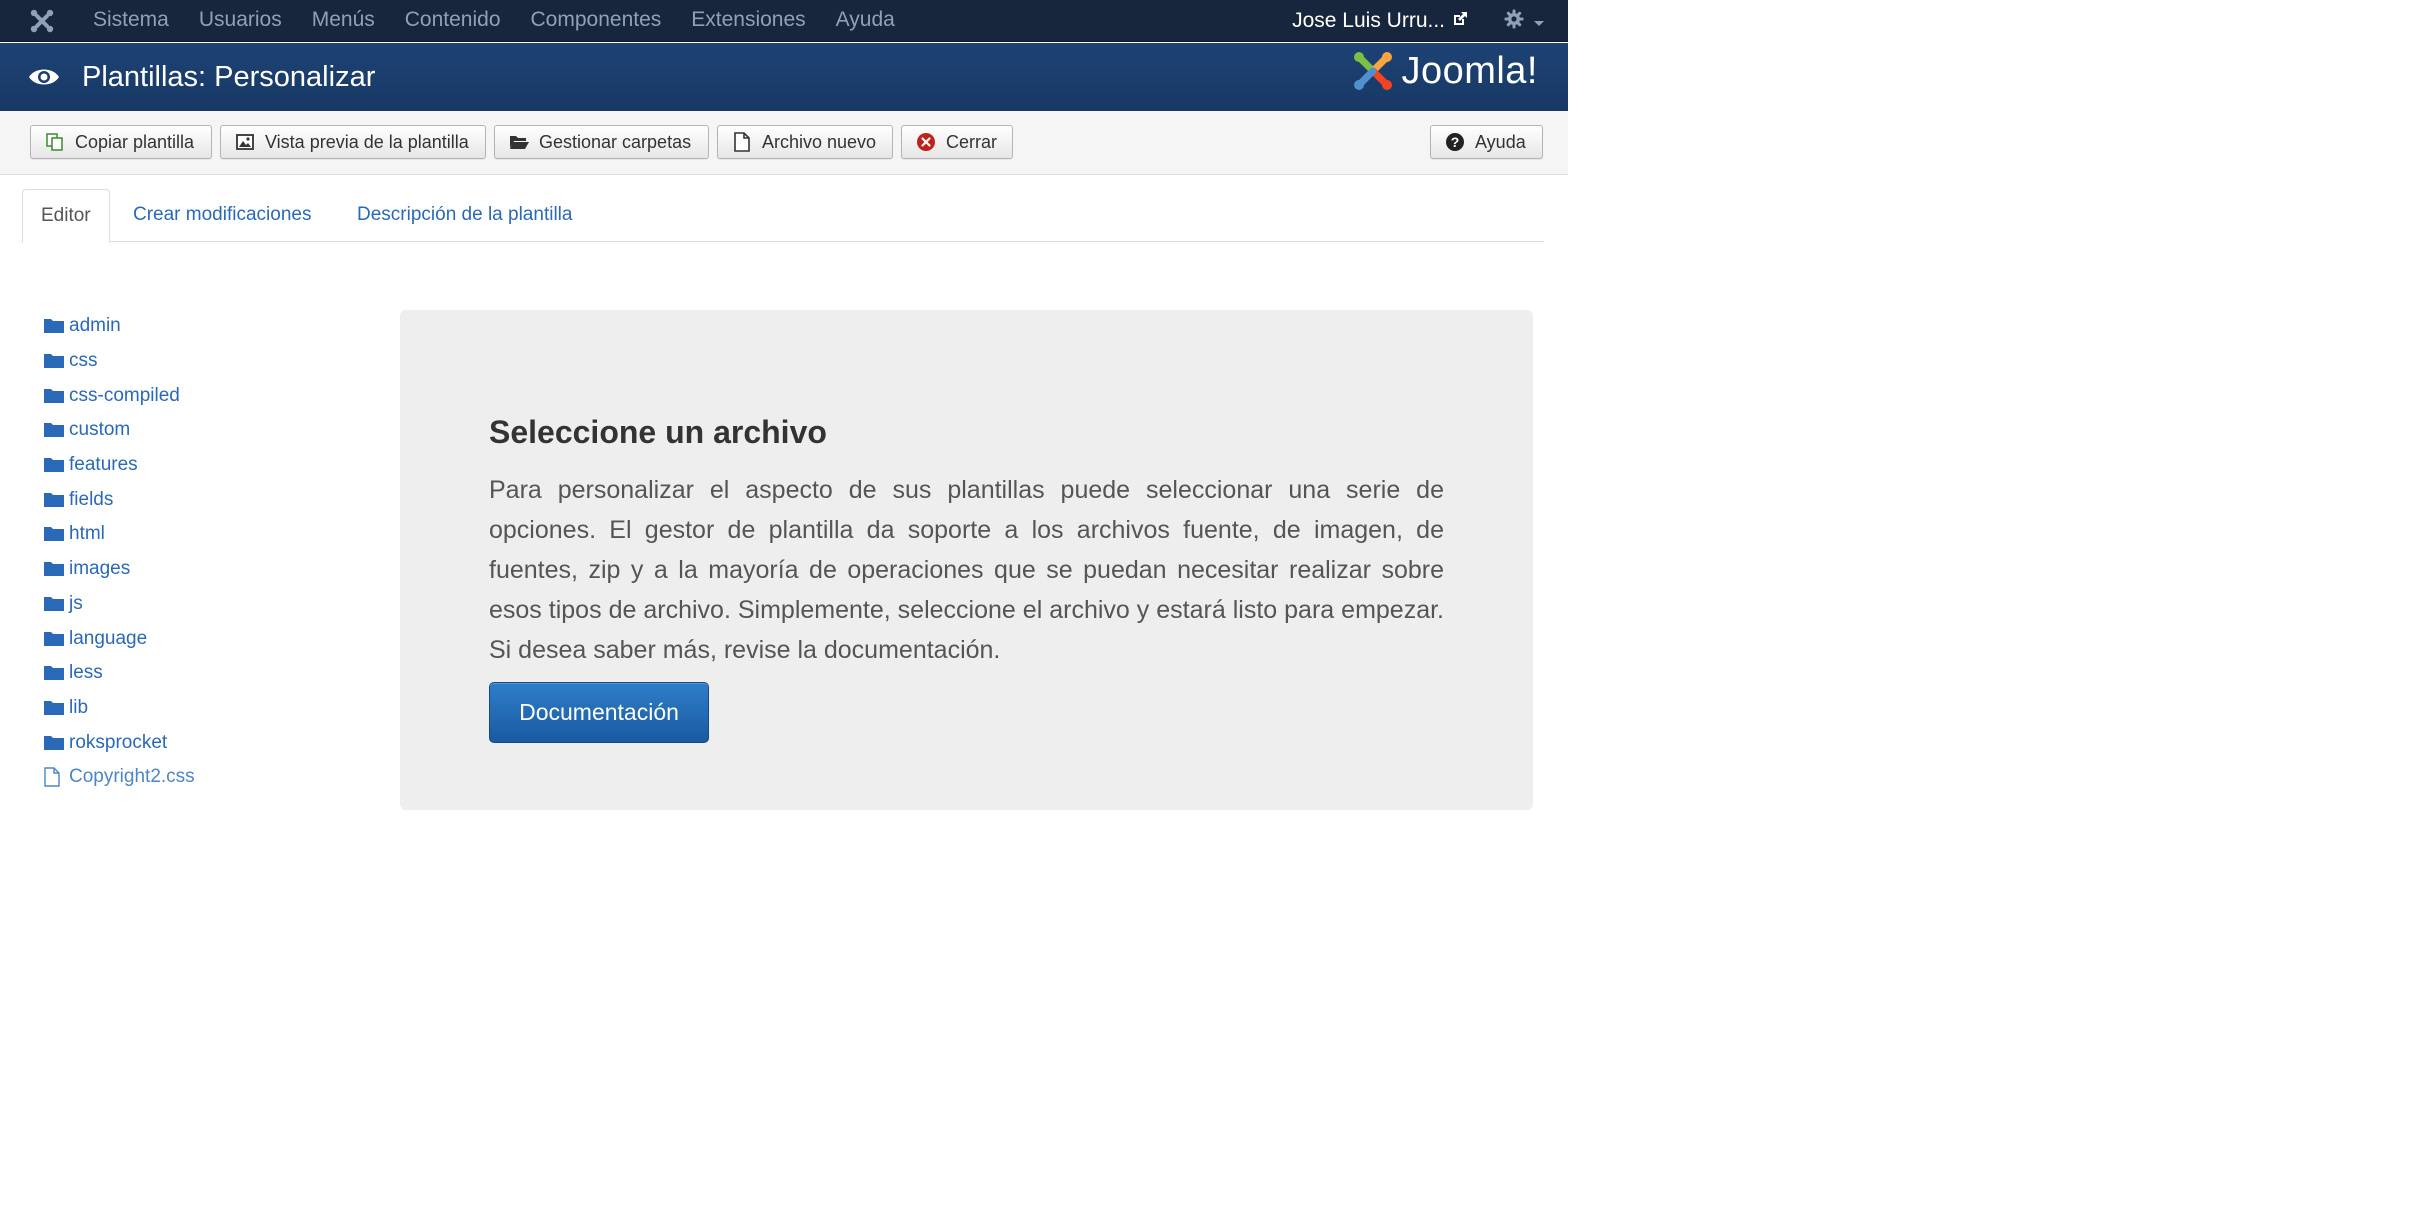 Image resolution: width=2434 pixels, height=1226 pixels. I want to click on new-file-button: Archivo nuevo, so click(805, 142).